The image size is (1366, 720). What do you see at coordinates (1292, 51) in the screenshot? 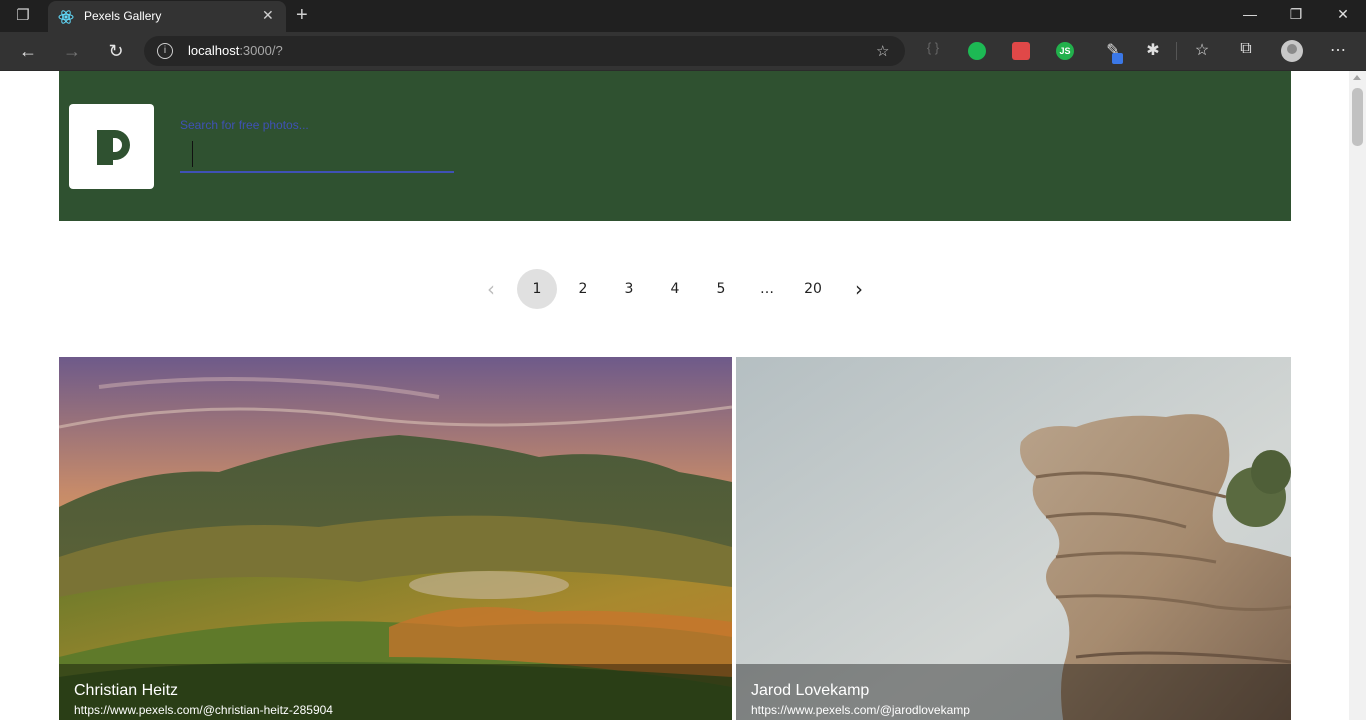
I see `profile-icon` at bounding box center [1292, 51].